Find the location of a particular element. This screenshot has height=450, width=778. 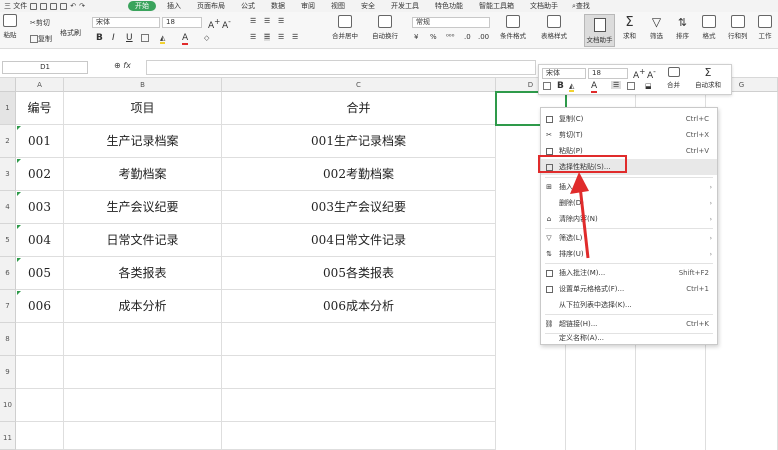

mini-autosum-button: Σ 自动求和 is located at coordinates (708, 78).